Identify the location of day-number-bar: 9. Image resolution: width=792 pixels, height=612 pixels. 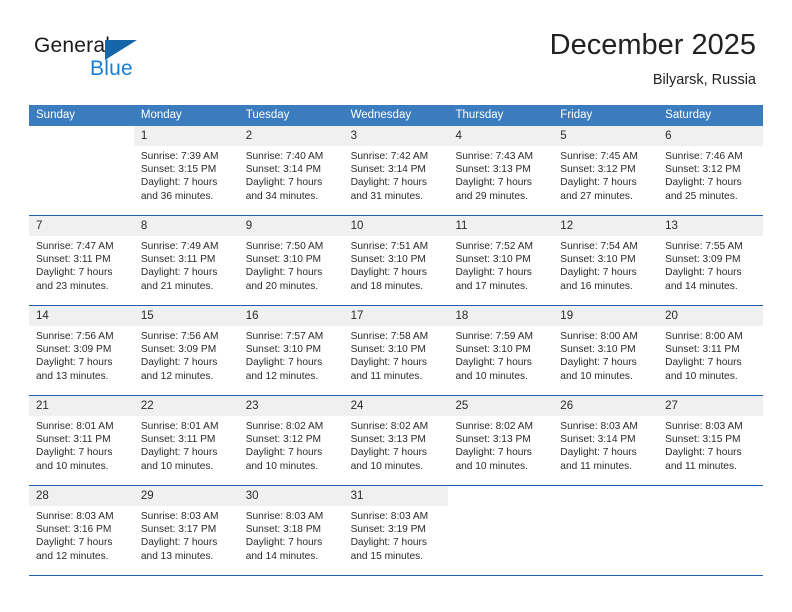
(291, 226).